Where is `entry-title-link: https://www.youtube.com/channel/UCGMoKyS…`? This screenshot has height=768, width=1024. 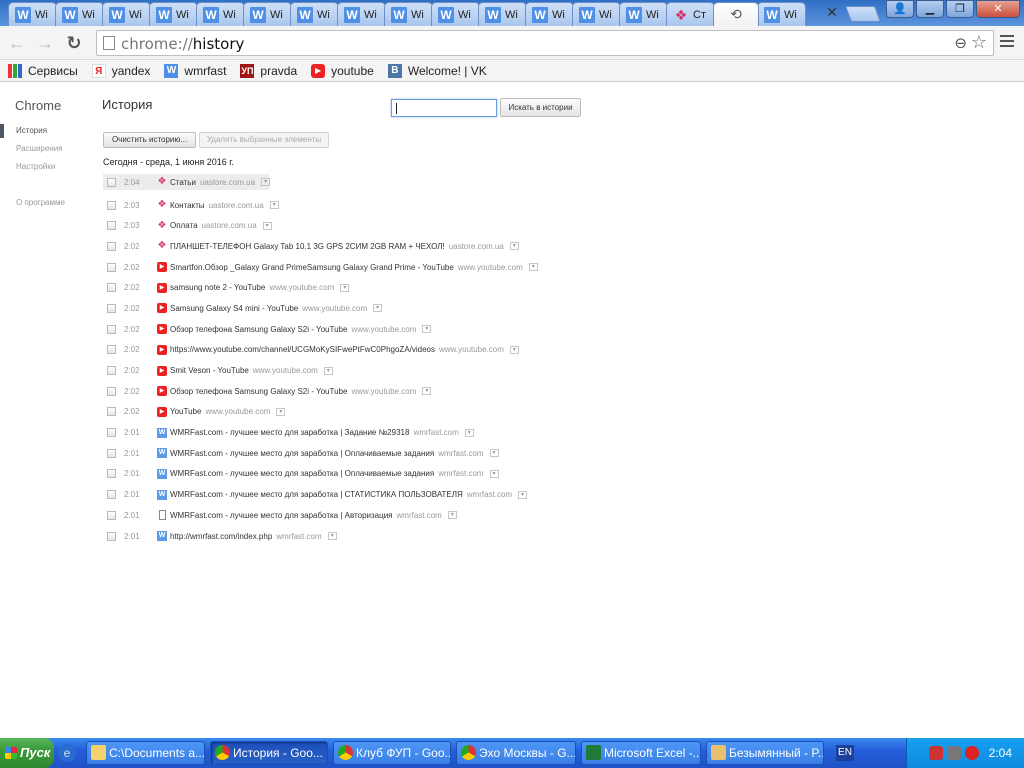 entry-title-link: https://www.youtube.com/channel/UCGMoKyS… is located at coordinates (302, 349).